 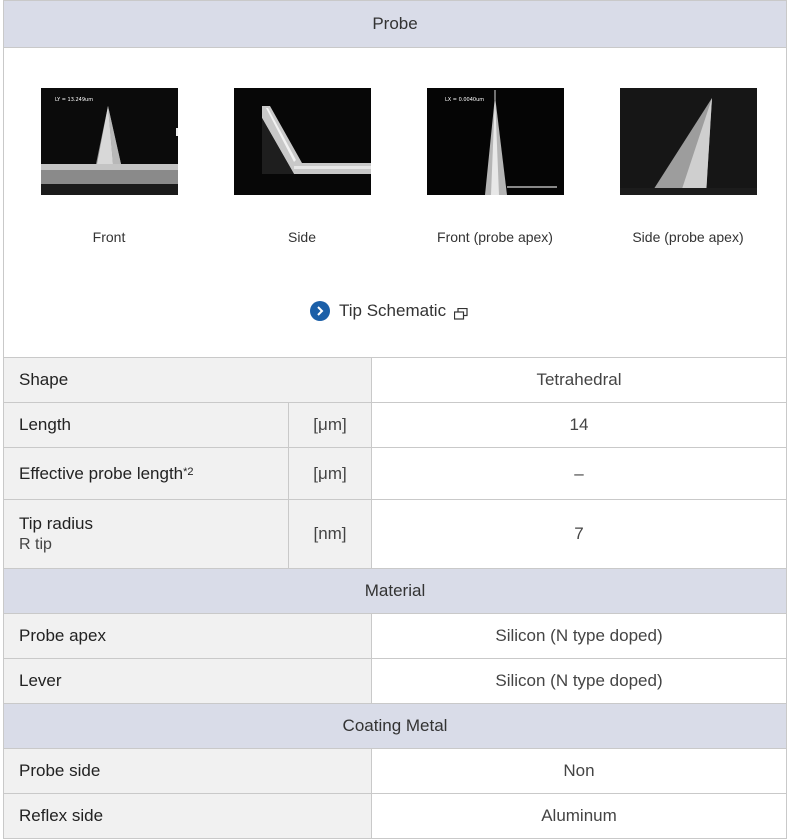 What do you see at coordinates (578, 816) in the screenshot?
I see `spec-value: Aluminum` at bounding box center [578, 816].